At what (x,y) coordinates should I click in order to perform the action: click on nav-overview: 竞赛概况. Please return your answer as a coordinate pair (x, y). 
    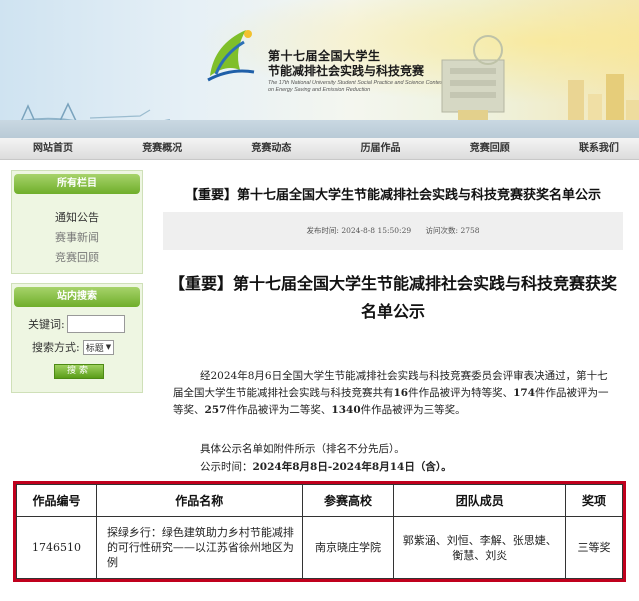
    Looking at the image, I should click on (162, 148).